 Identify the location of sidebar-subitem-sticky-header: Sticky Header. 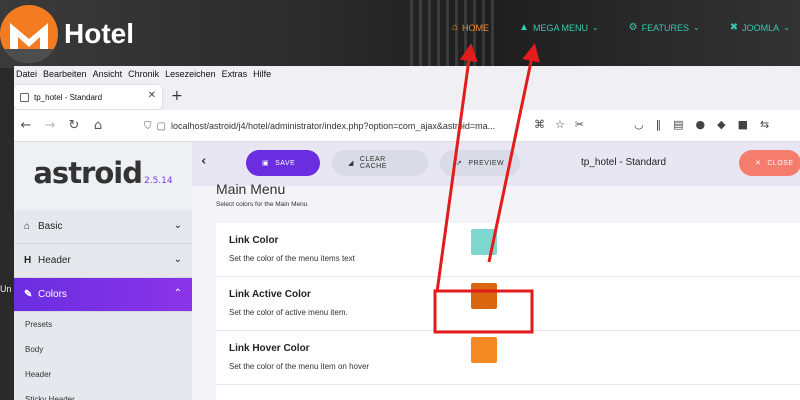
(103, 393).